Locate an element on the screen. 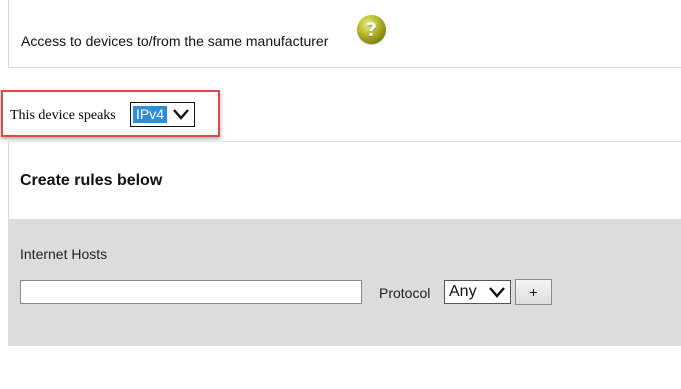 This screenshot has height=389, width=681. rules-title: Create rules below is located at coordinates (91, 180).